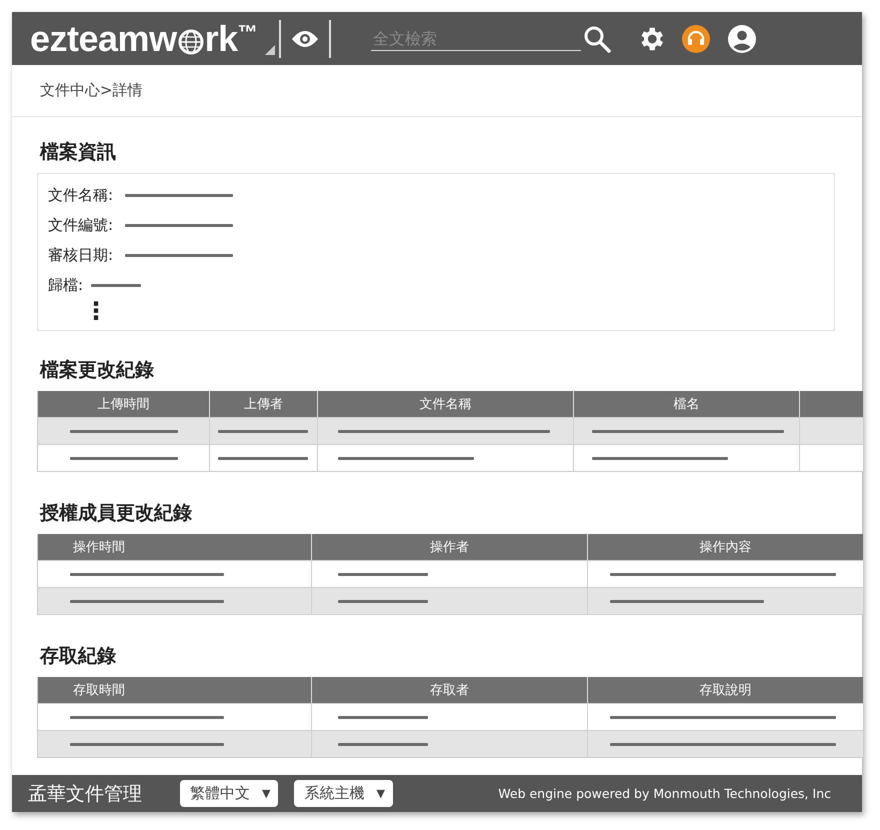 The width and height of the screenshot is (880, 830). Describe the element at coordinates (99, 690) in the screenshot. I see `column-header: 存取時間` at that location.